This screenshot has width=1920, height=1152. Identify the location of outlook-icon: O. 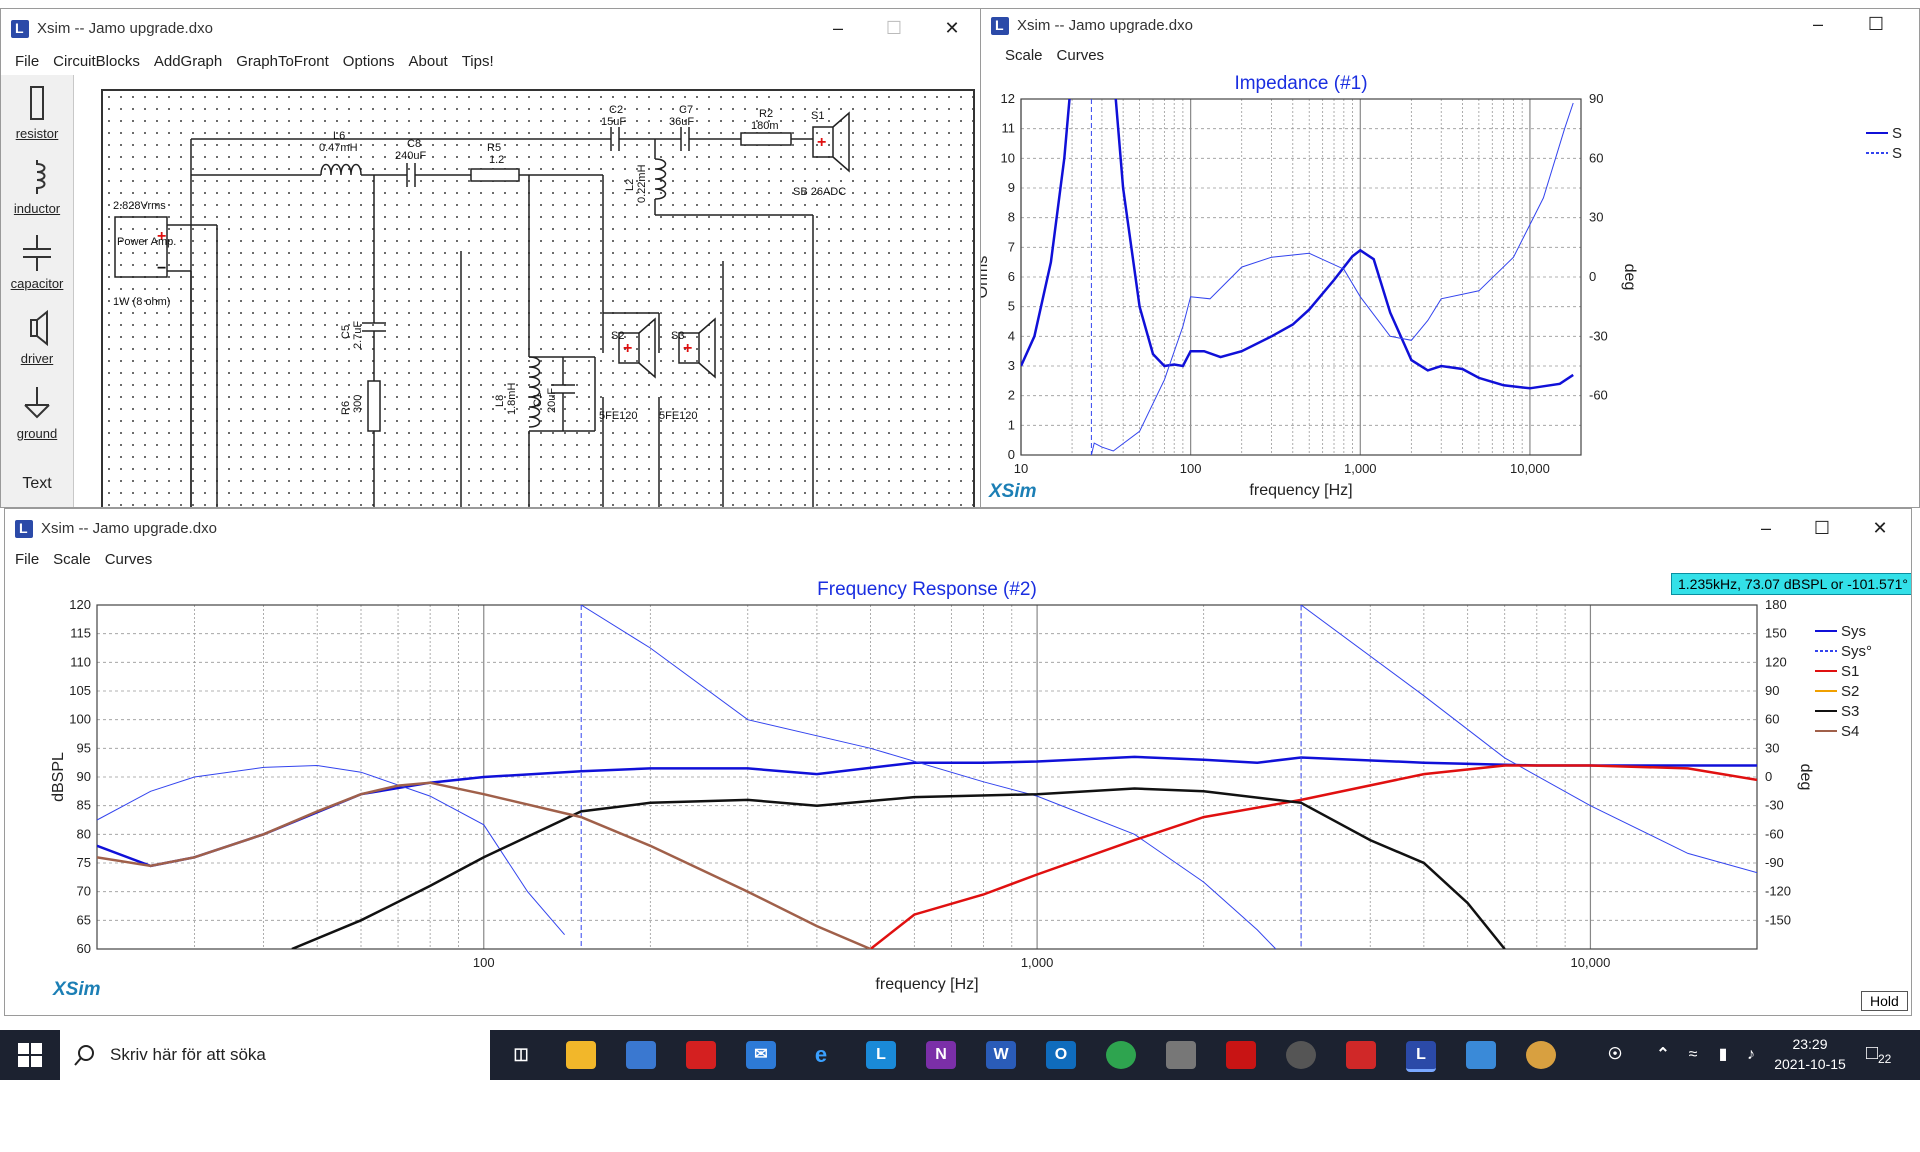
(1061, 1055).